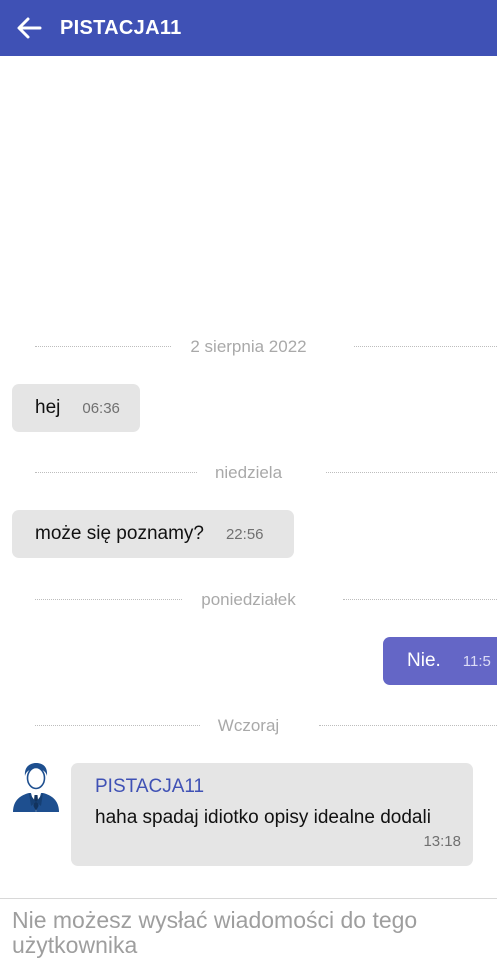  What do you see at coordinates (476, 661) in the screenshot?
I see `message-time: 11:5` at bounding box center [476, 661].